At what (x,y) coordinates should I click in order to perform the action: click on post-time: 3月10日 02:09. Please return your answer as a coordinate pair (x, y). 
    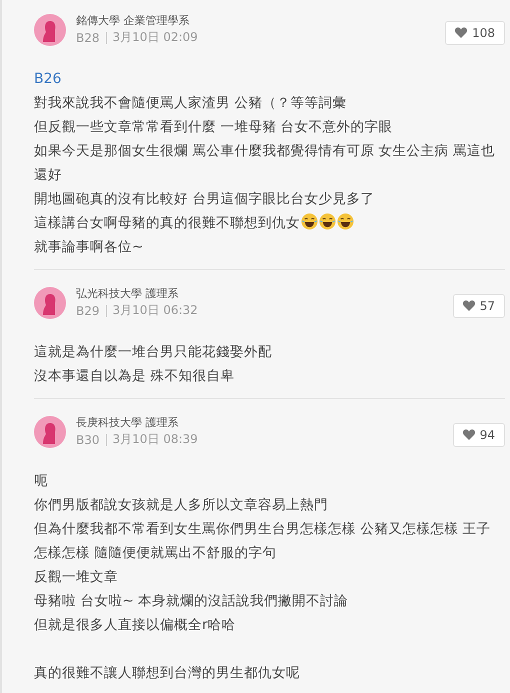
    Looking at the image, I should click on (155, 37).